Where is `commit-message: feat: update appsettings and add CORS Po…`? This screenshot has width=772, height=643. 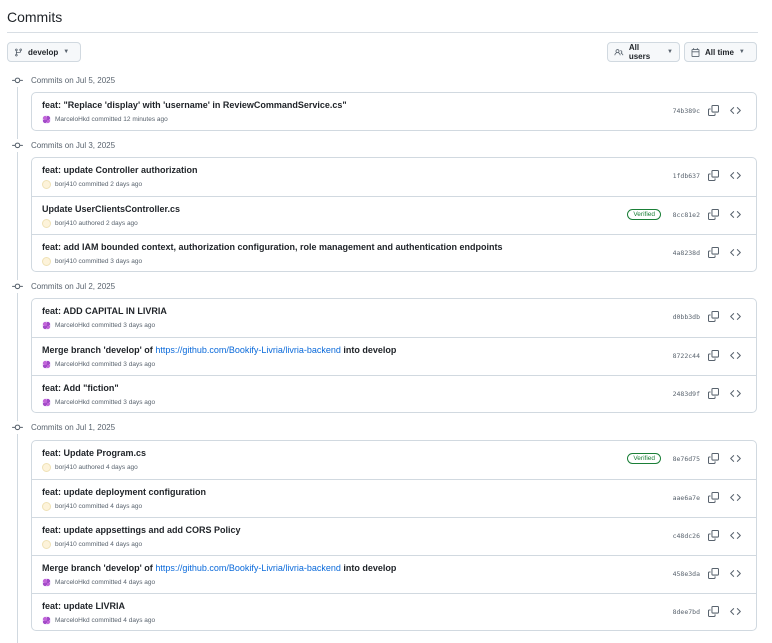 commit-message: feat: update appsettings and add CORS Po… is located at coordinates (141, 530).